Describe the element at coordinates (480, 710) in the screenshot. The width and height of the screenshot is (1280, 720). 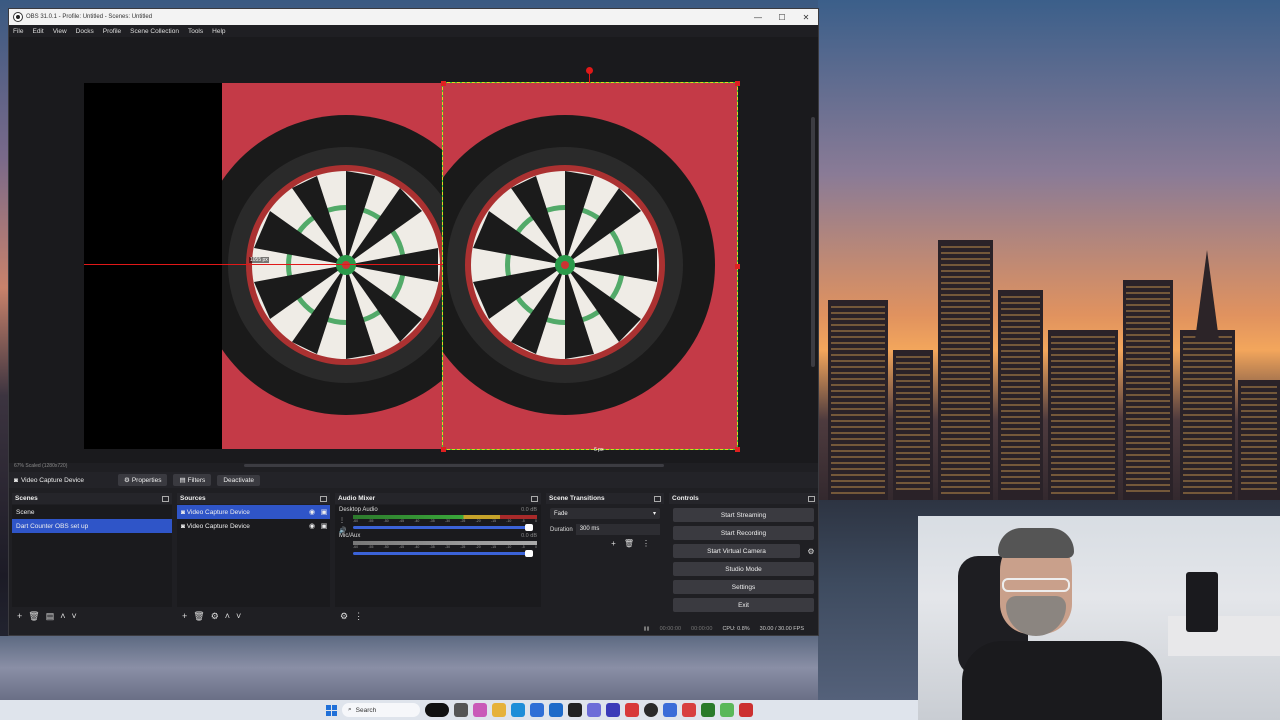
I see `copilot-icon` at that location.